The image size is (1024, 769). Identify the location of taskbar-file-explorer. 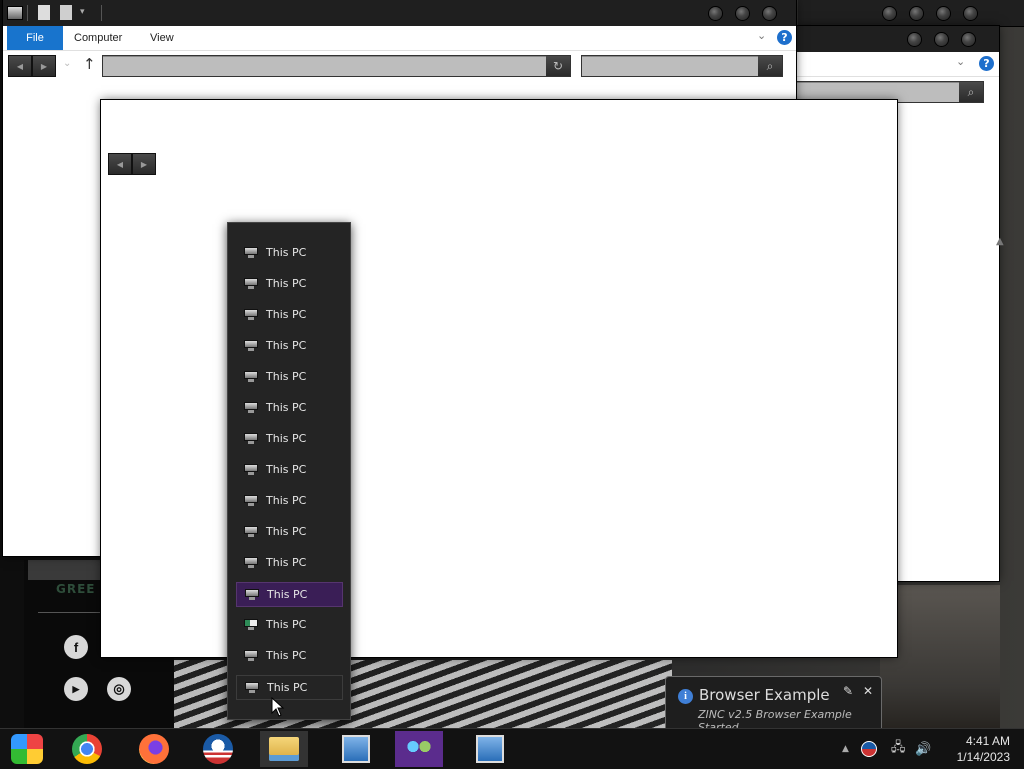
(284, 749).